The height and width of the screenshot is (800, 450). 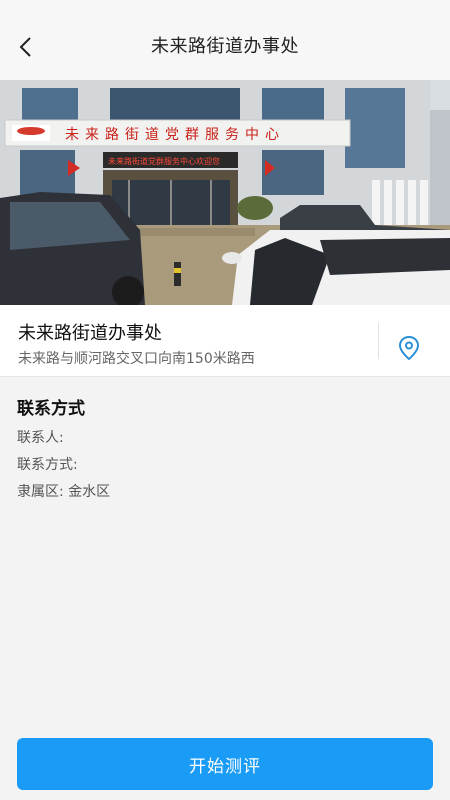 What do you see at coordinates (225, 341) in the screenshot?
I see `place-info-card: 未来路街道办事处 未来路与顺河路交叉口向南150米路西` at bounding box center [225, 341].